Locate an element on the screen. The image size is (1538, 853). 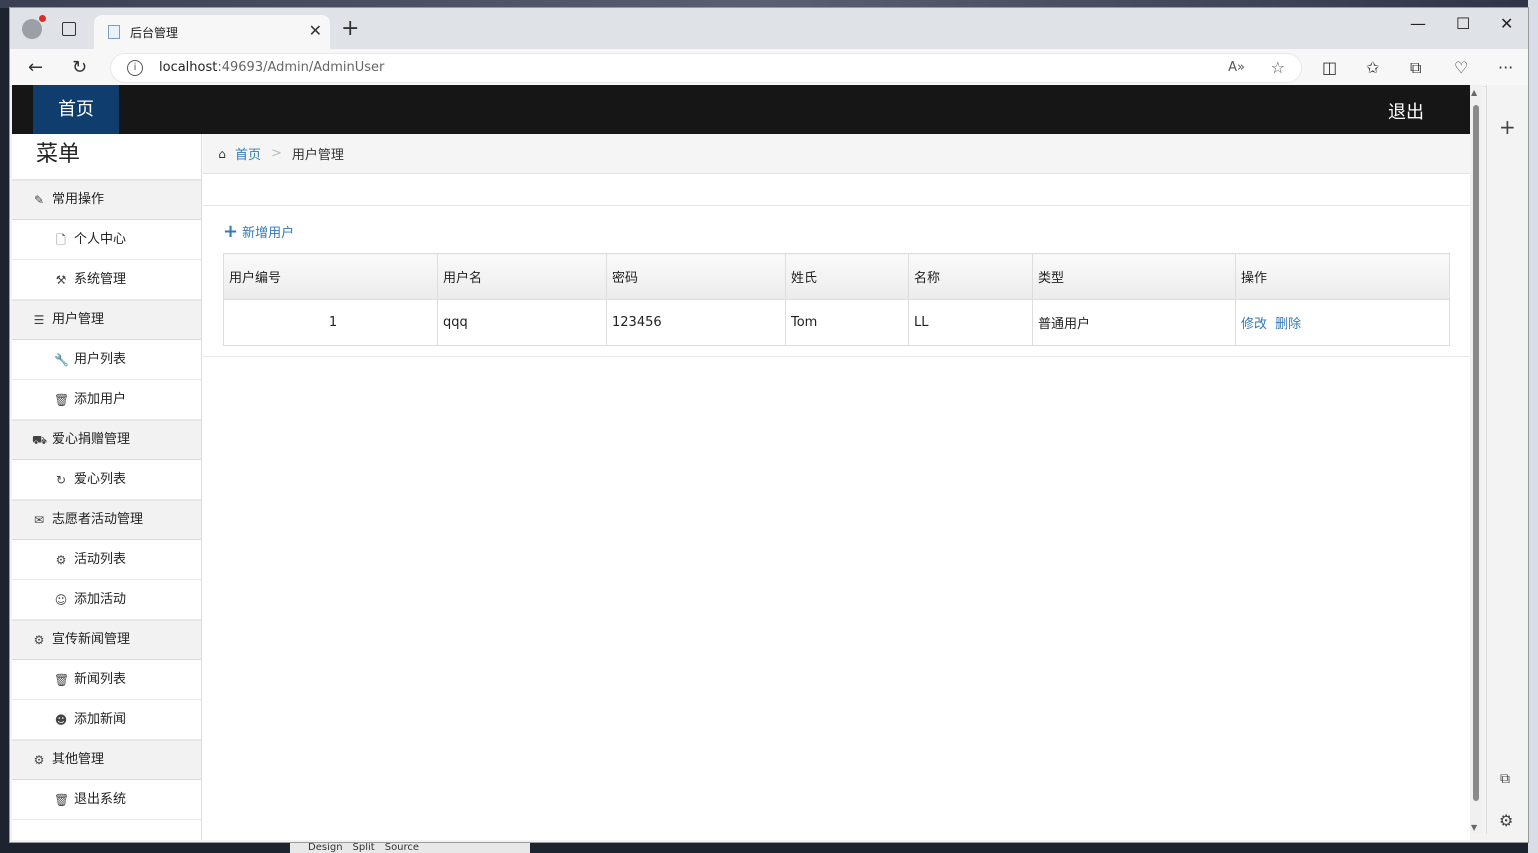
add-user-button: + 新增用户 is located at coordinates (258, 231).